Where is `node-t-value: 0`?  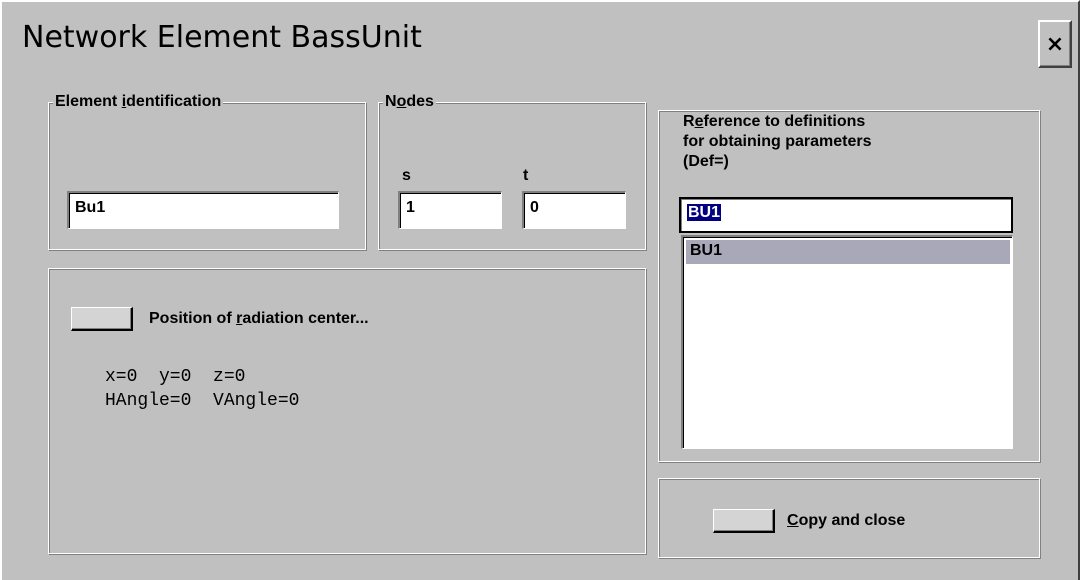
node-t-value: 0 is located at coordinates (534, 207).